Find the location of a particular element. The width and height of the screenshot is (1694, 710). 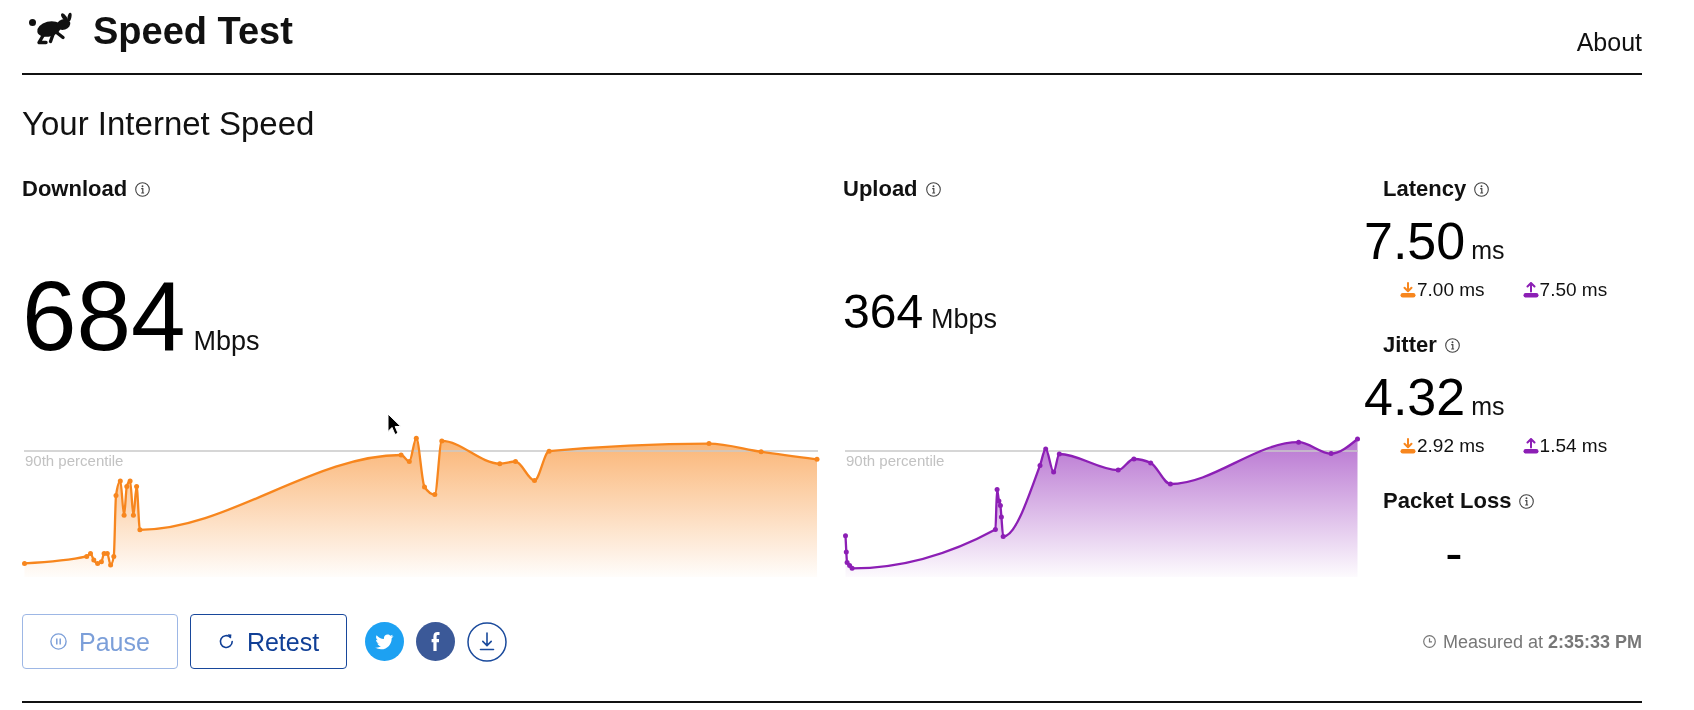

speed-value: 364 is located at coordinates (883, 312).